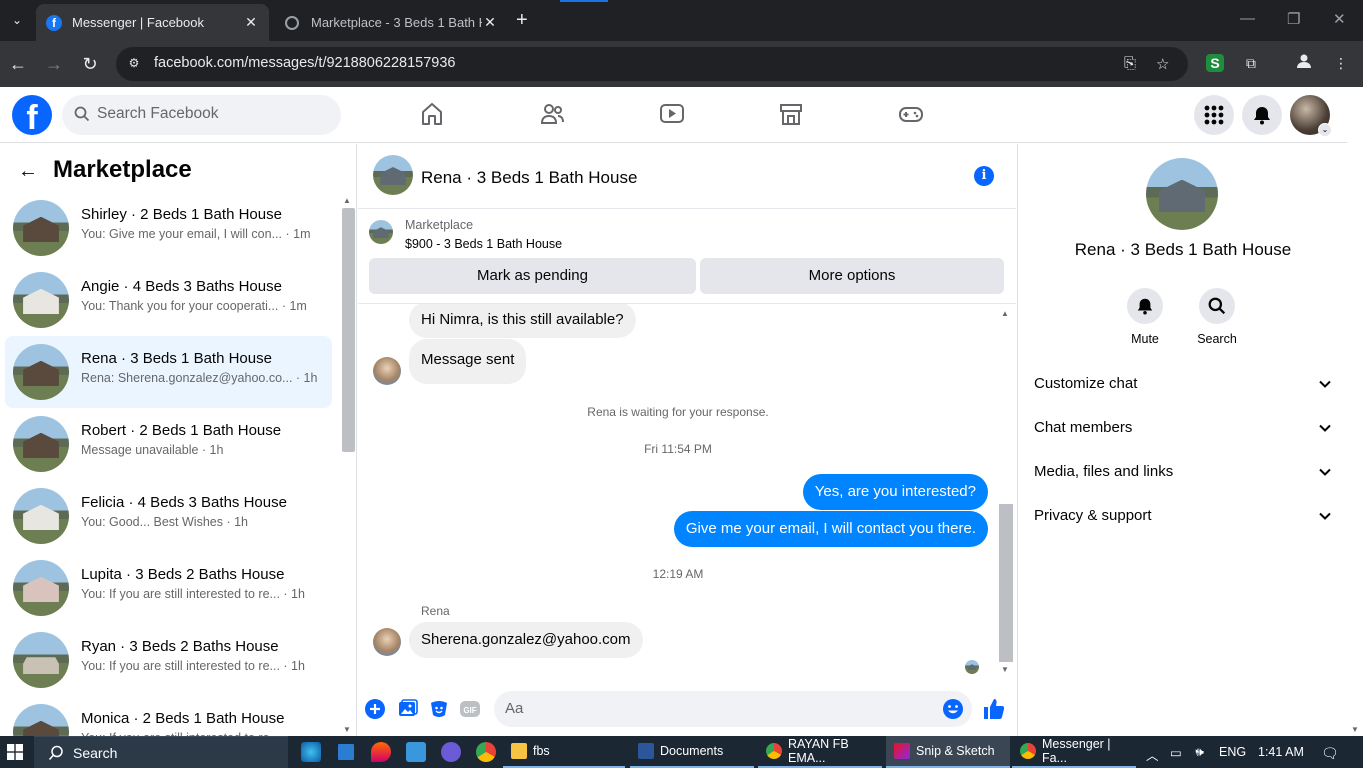 This screenshot has width=1363, height=768. Describe the element at coordinates (529, 178) in the screenshot. I see `chat-title: Rena · 3 Beds 1 Bath House` at that location.